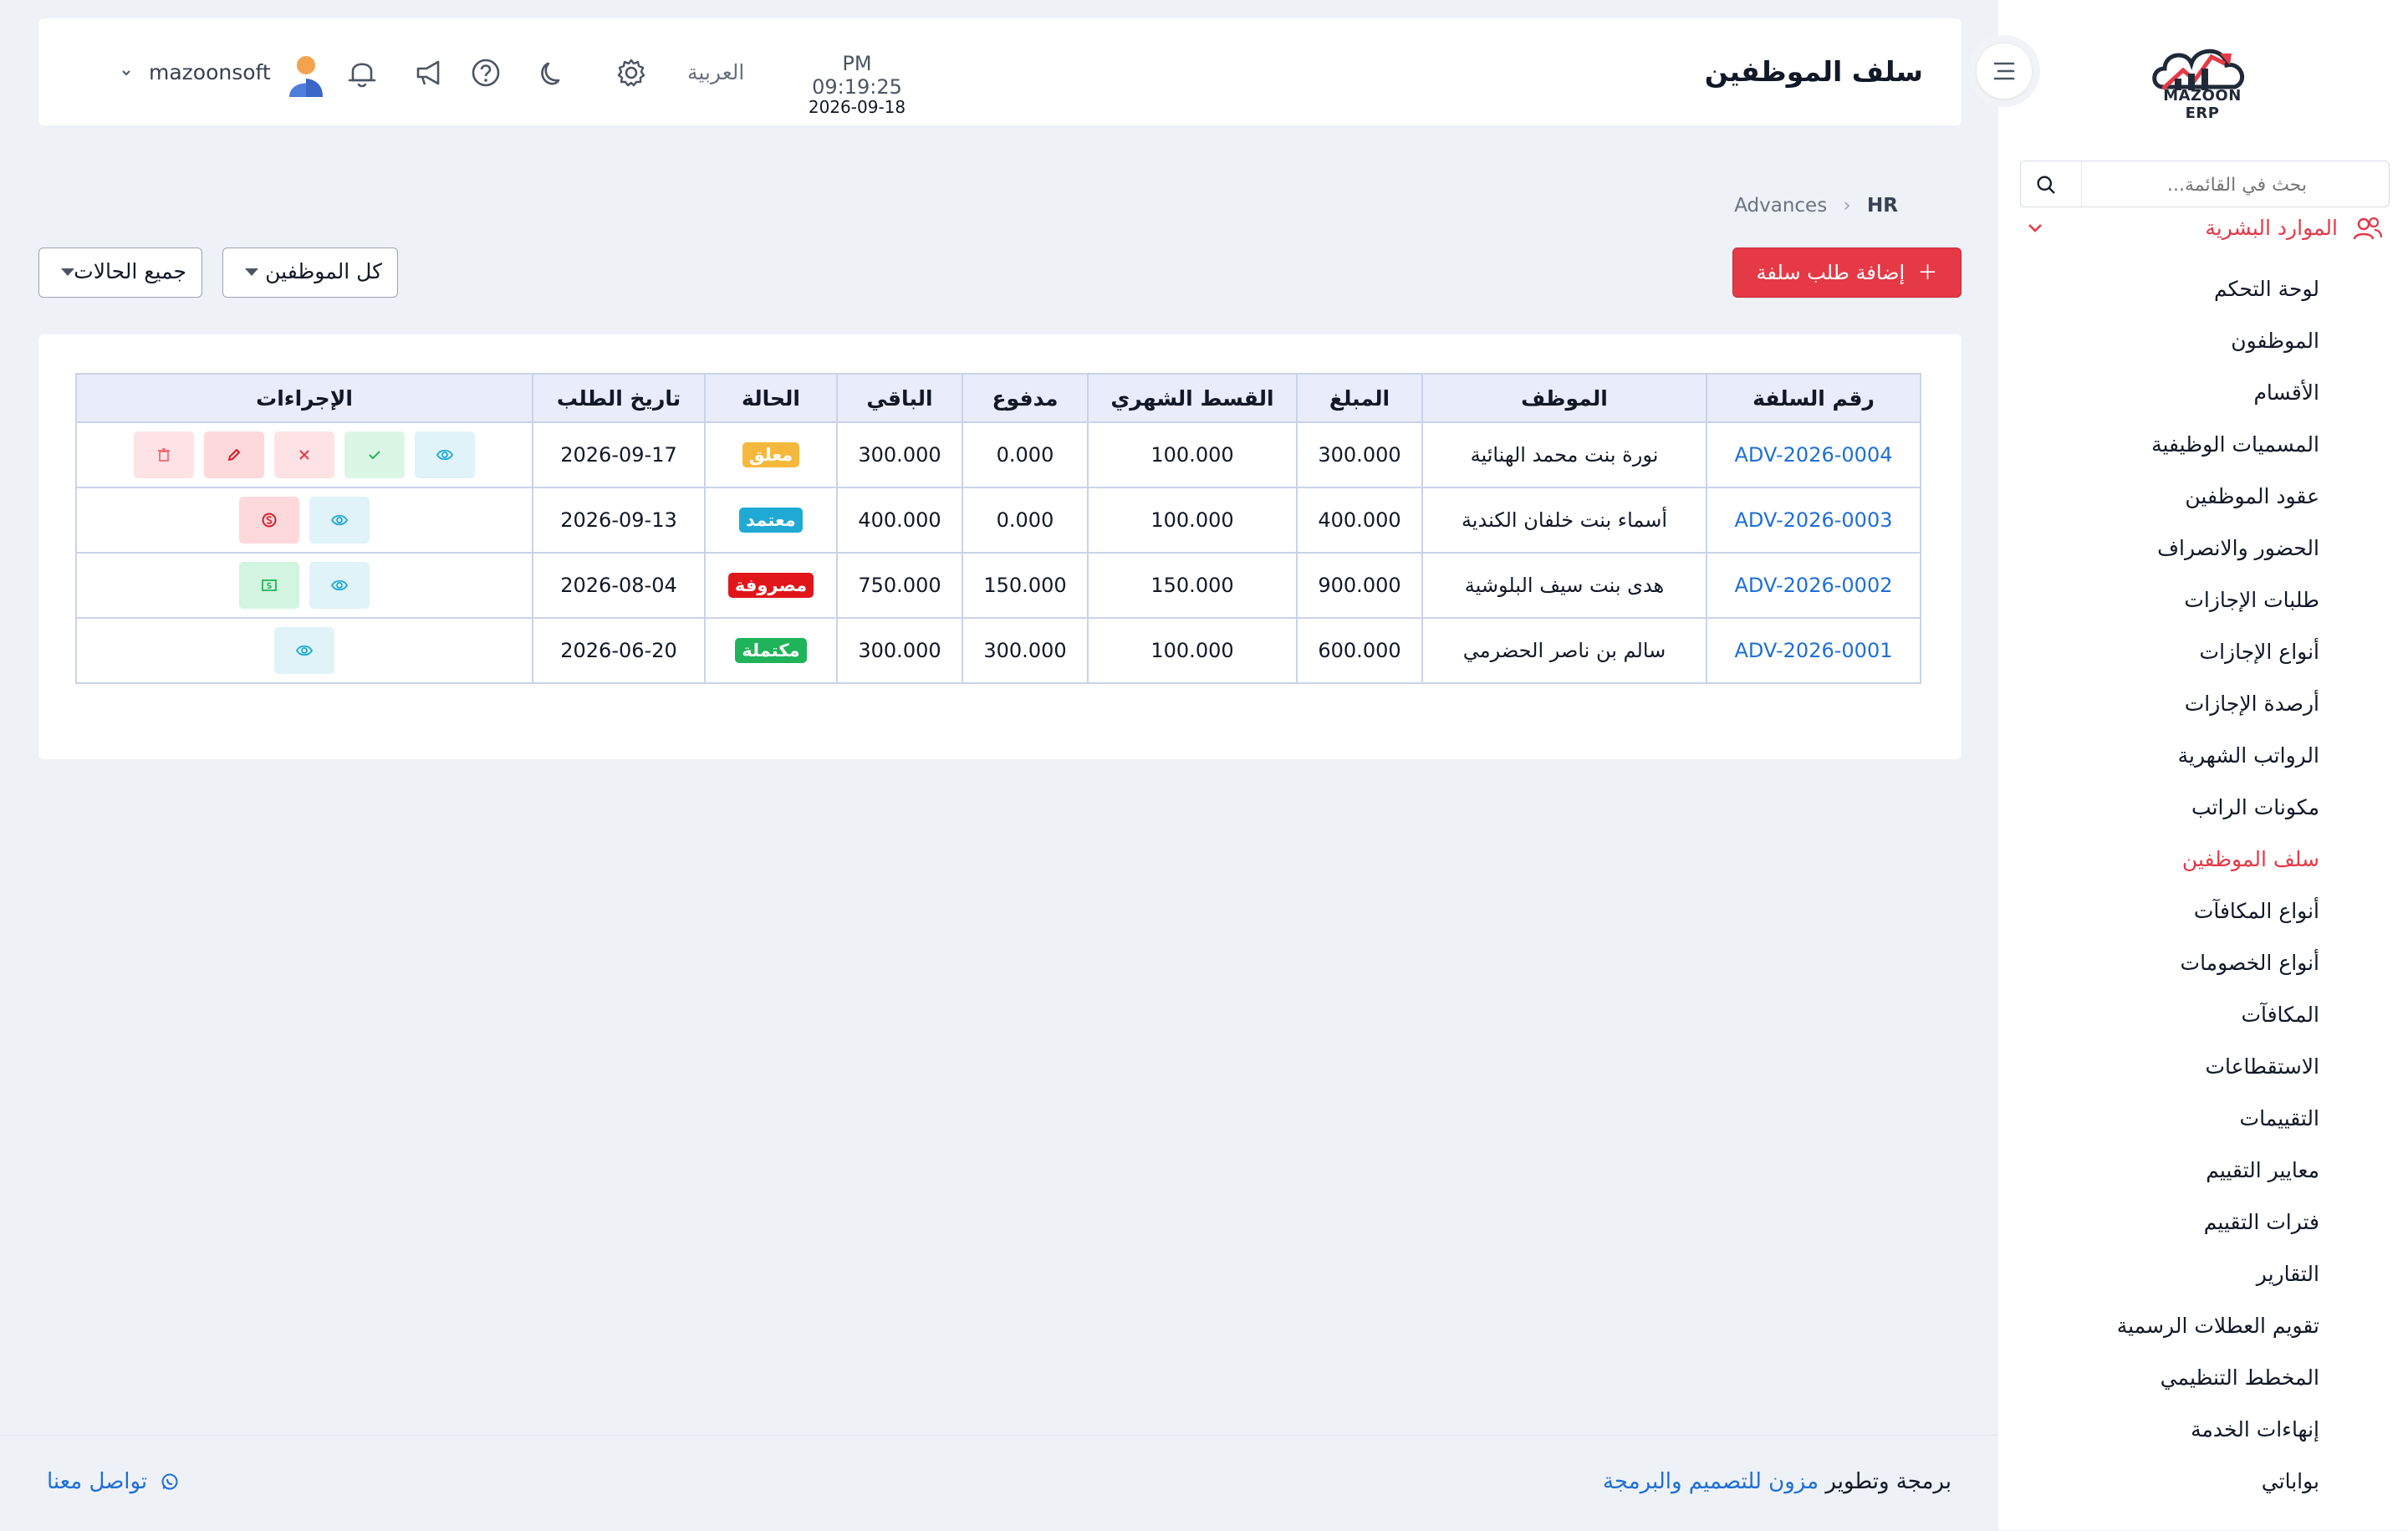 The height and width of the screenshot is (1531, 2408). What do you see at coordinates (2203, 1228) in the screenshot?
I see `sidebar-item: فترات التقييم` at bounding box center [2203, 1228].